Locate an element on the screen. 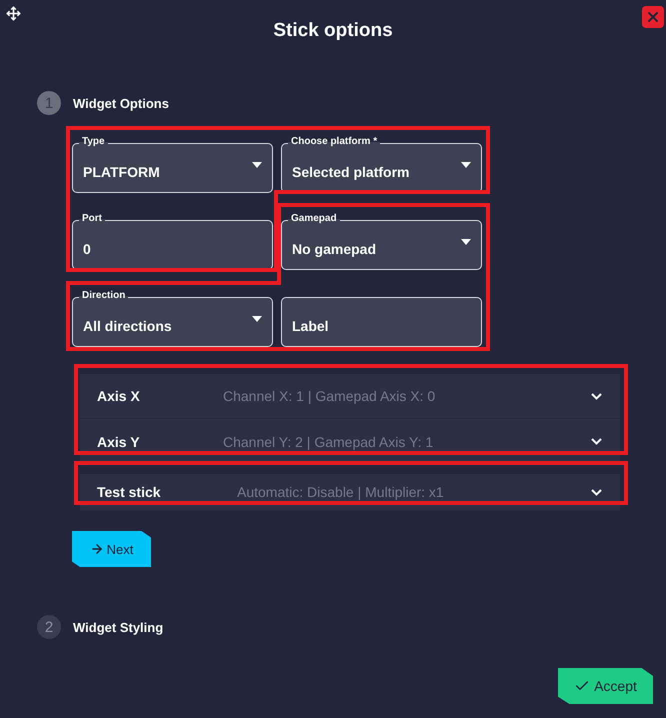 Image resolution: width=666 pixels, height=718 pixels. next-button: Next is located at coordinates (111, 549).